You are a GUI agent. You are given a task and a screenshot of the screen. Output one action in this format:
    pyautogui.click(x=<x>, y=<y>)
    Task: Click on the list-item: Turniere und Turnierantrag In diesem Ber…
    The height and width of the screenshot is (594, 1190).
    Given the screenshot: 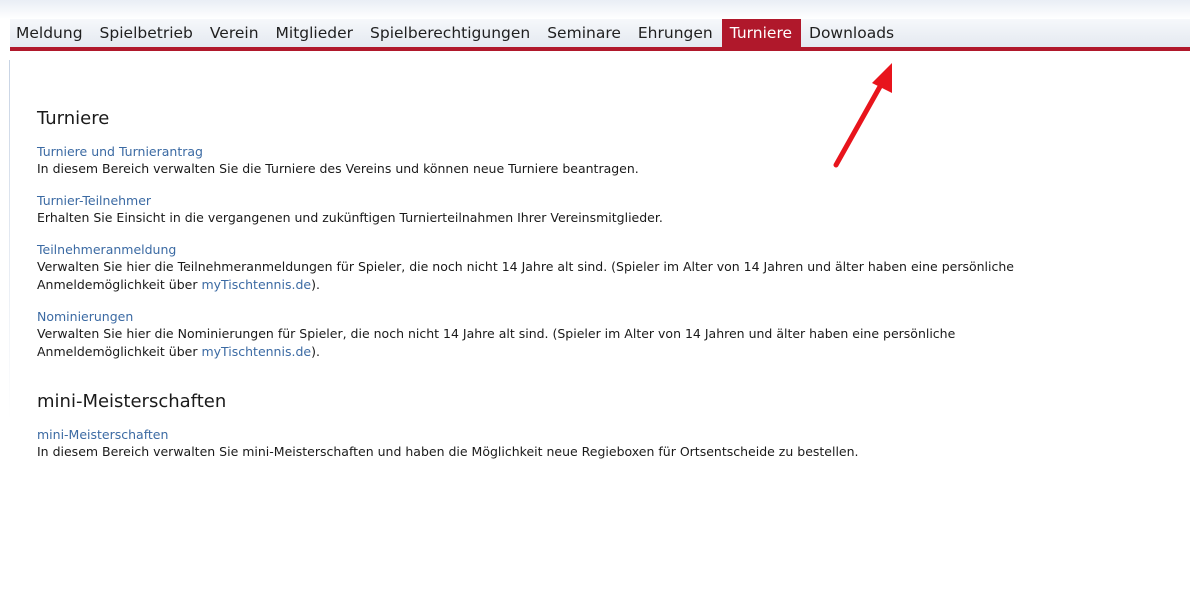 What is the action you would take?
    pyautogui.click(x=612, y=160)
    